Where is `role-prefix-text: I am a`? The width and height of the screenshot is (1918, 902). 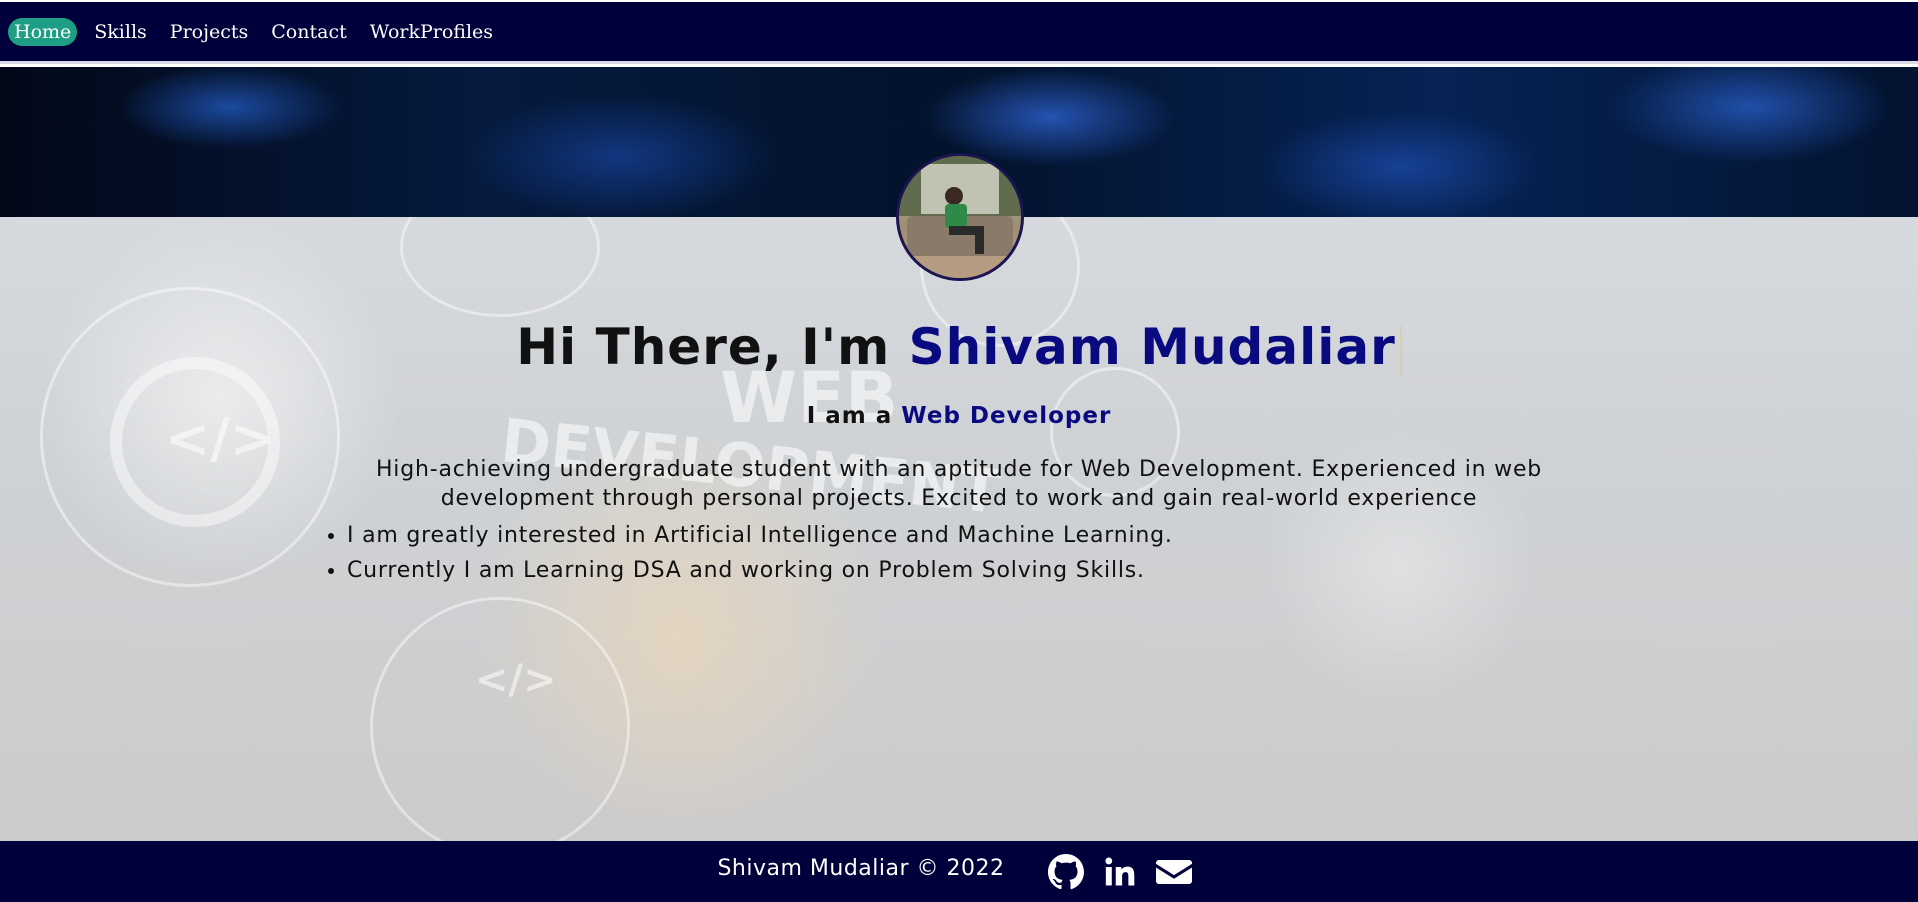
role-prefix-text: I am a is located at coordinates (849, 416).